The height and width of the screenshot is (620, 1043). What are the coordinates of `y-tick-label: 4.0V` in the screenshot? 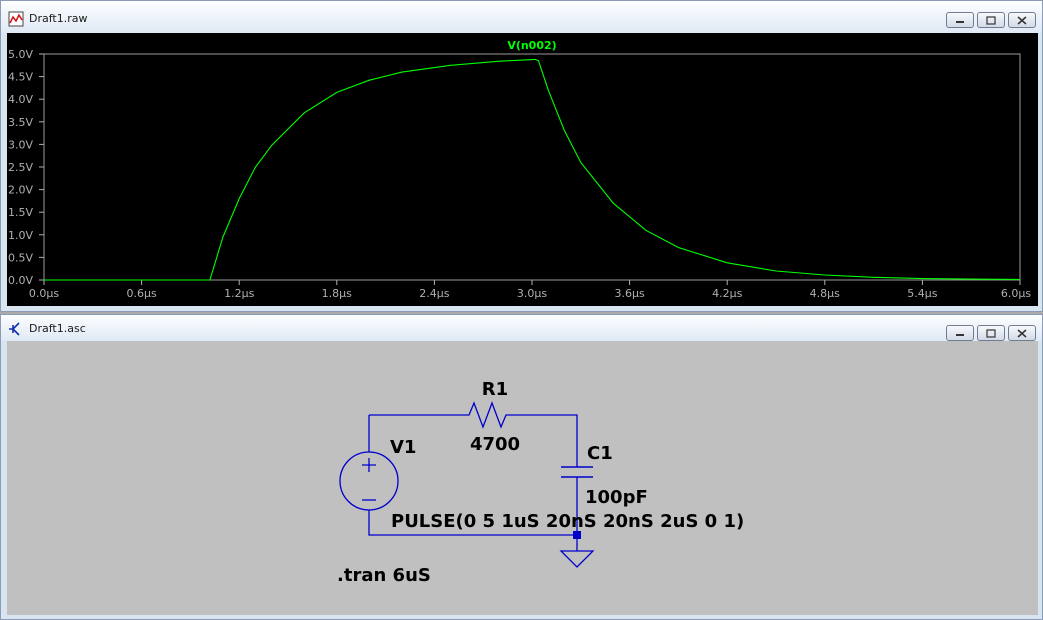 It's located at (20, 99).